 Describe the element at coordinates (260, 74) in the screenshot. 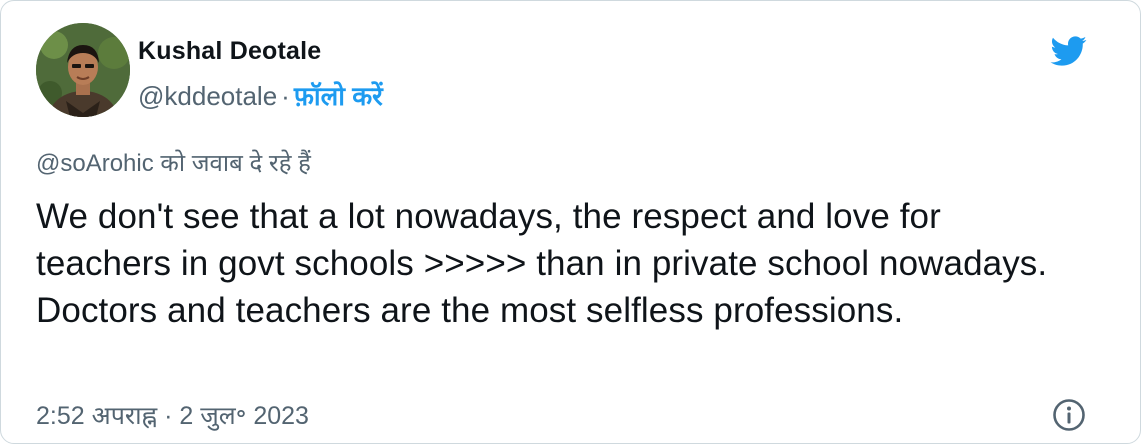

I see `user-info: Kushal Deotale @kddeotale · फ़ॉलो करें` at that location.